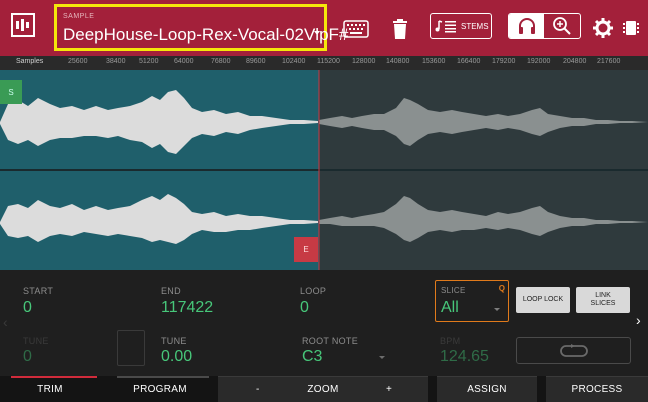 This screenshot has width=648, height=402. Describe the element at coordinates (206, 34) in the screenshot. I see `sample-name: DeepHouse-Loop-Rex-Vocal-02VlpF#` at that location.